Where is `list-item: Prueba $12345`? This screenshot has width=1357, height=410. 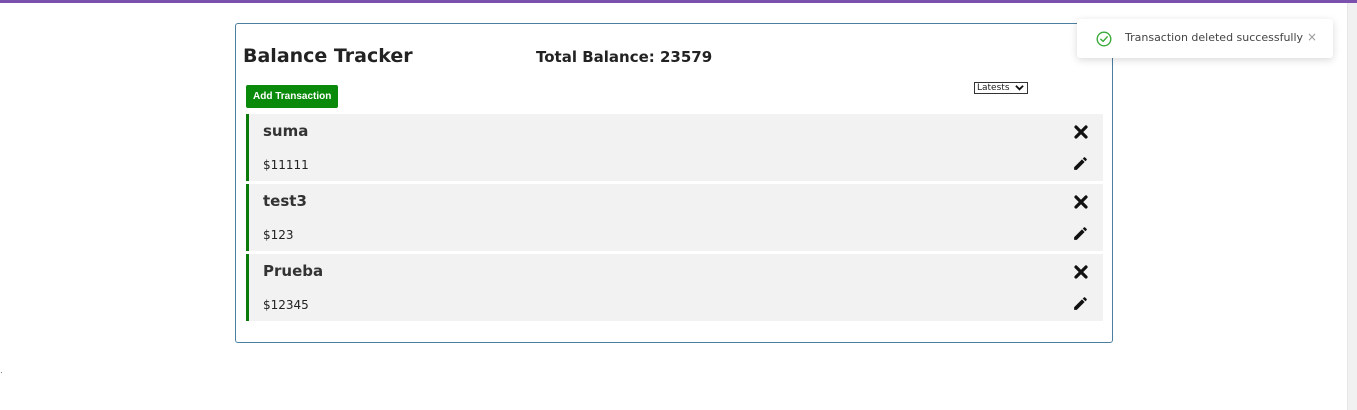
list-item: Prueba $12345 is located at coordinates (674, 287).